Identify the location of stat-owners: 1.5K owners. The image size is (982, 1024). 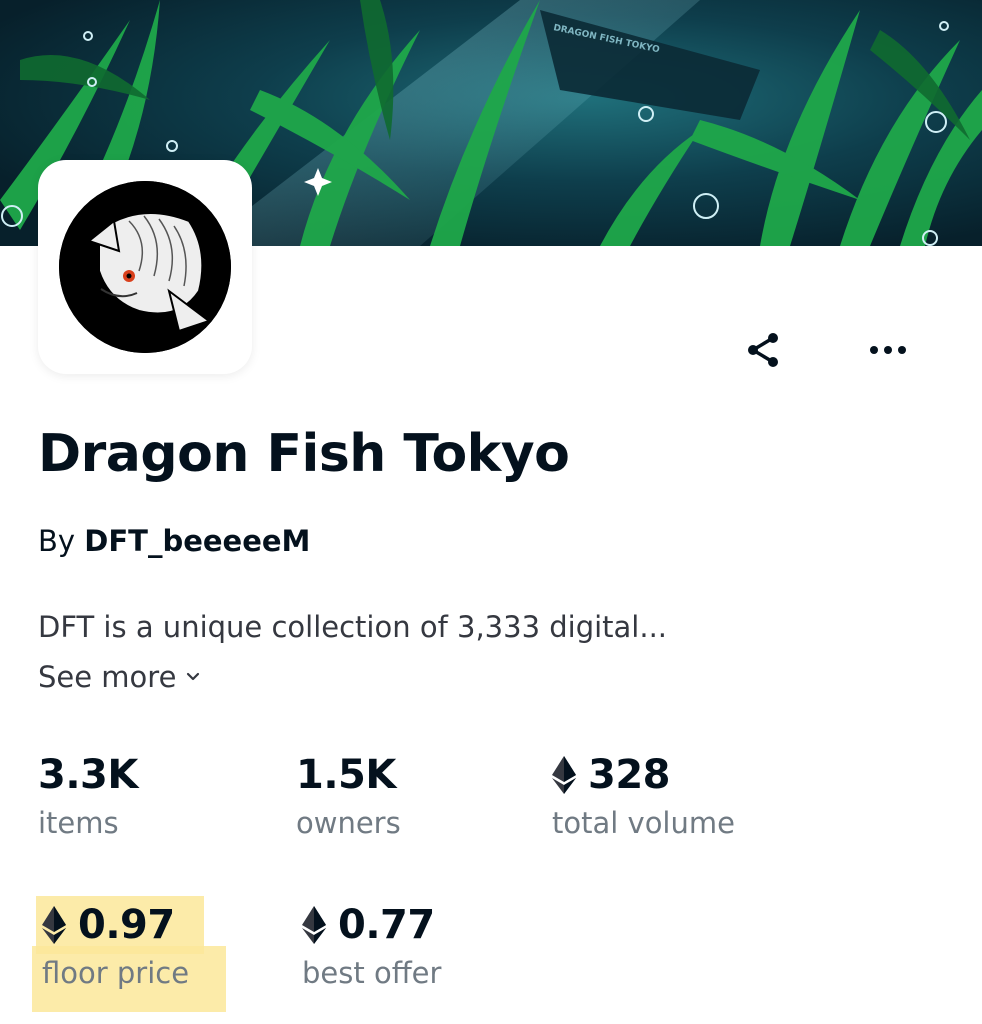
(348, 796).